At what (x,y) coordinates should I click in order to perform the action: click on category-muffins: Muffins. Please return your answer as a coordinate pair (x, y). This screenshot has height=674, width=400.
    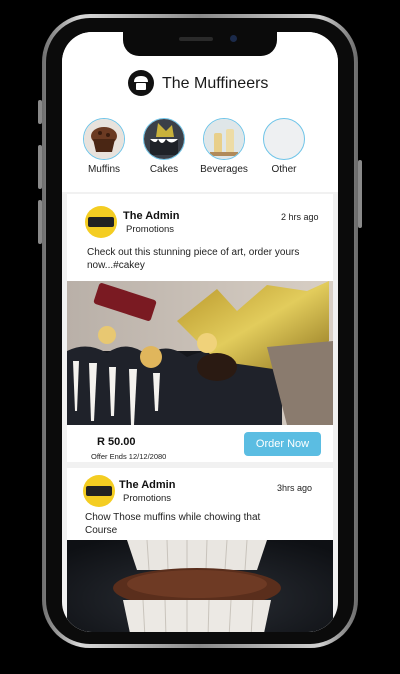
    Looking at the image, I should click on (104, 146).